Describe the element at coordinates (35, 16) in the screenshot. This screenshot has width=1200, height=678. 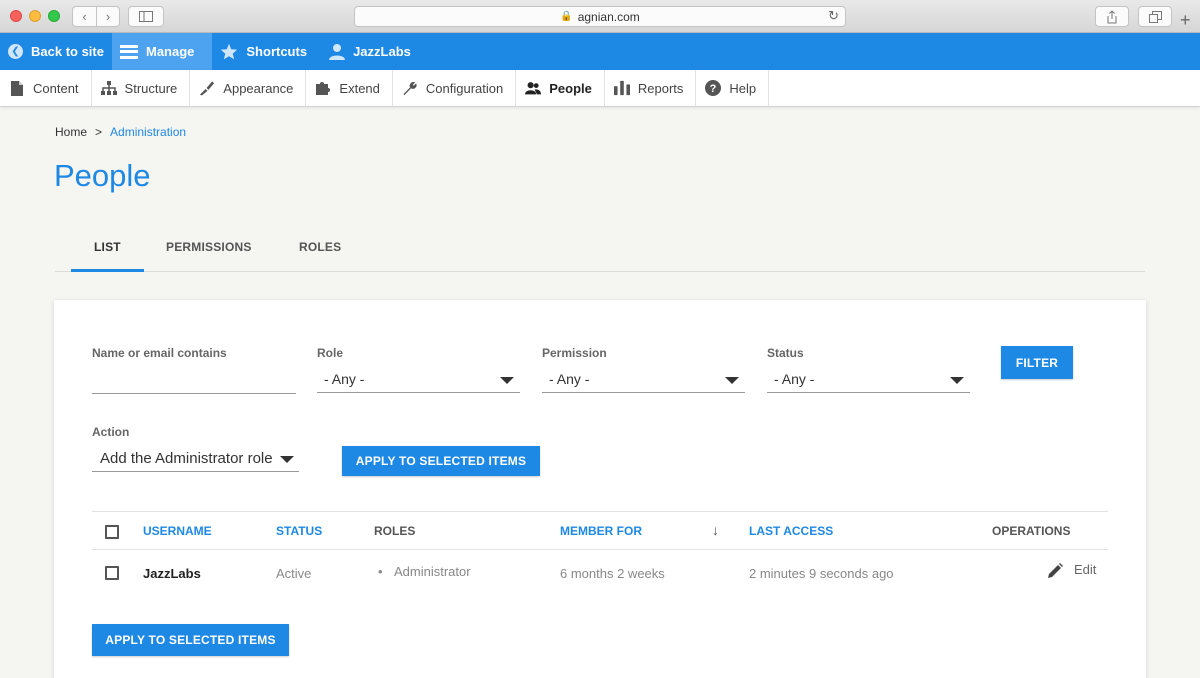
I see `minimize-window-button` at that location.